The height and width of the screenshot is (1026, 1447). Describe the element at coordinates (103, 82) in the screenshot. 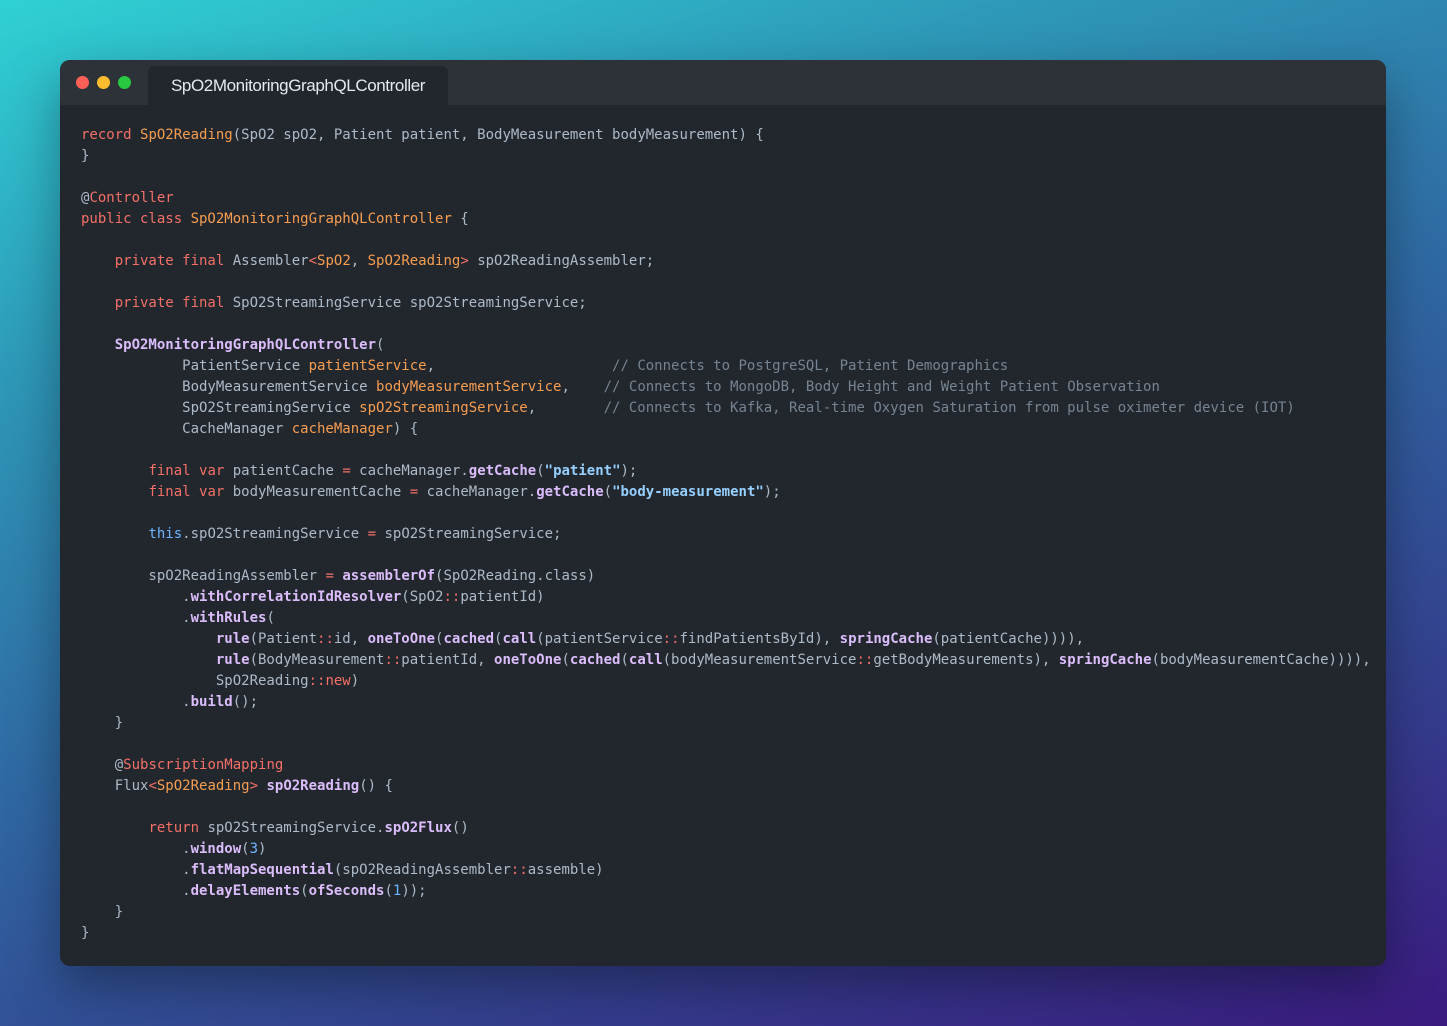

I see `minimize-window-button` at that location.